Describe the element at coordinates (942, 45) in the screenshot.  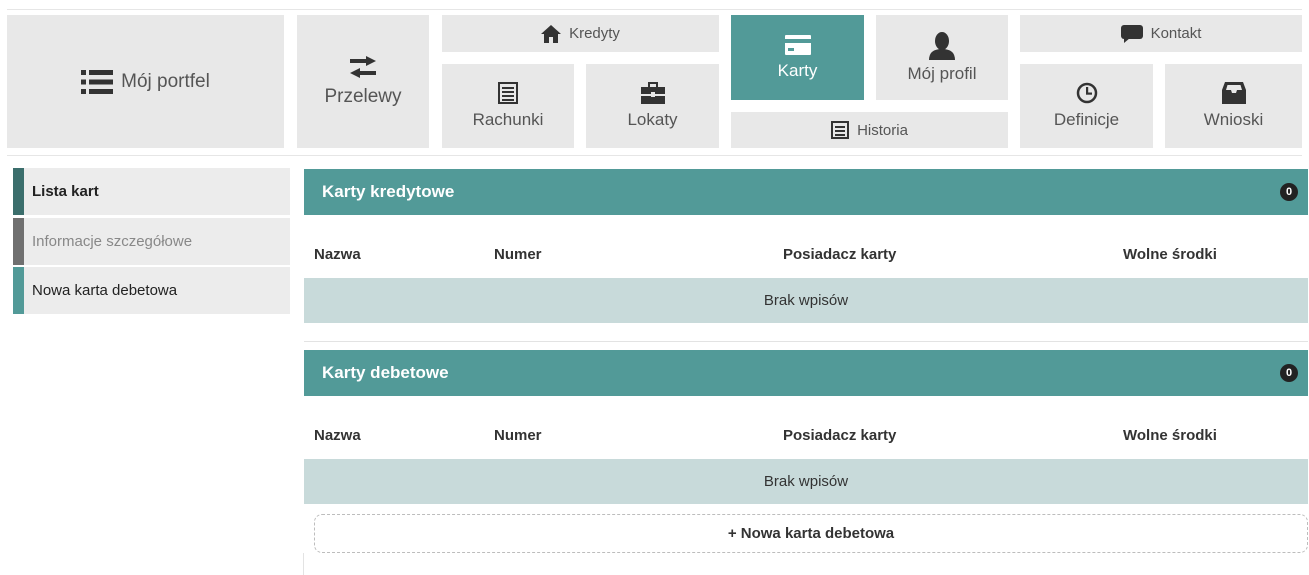
I see `user-icon` at that location.